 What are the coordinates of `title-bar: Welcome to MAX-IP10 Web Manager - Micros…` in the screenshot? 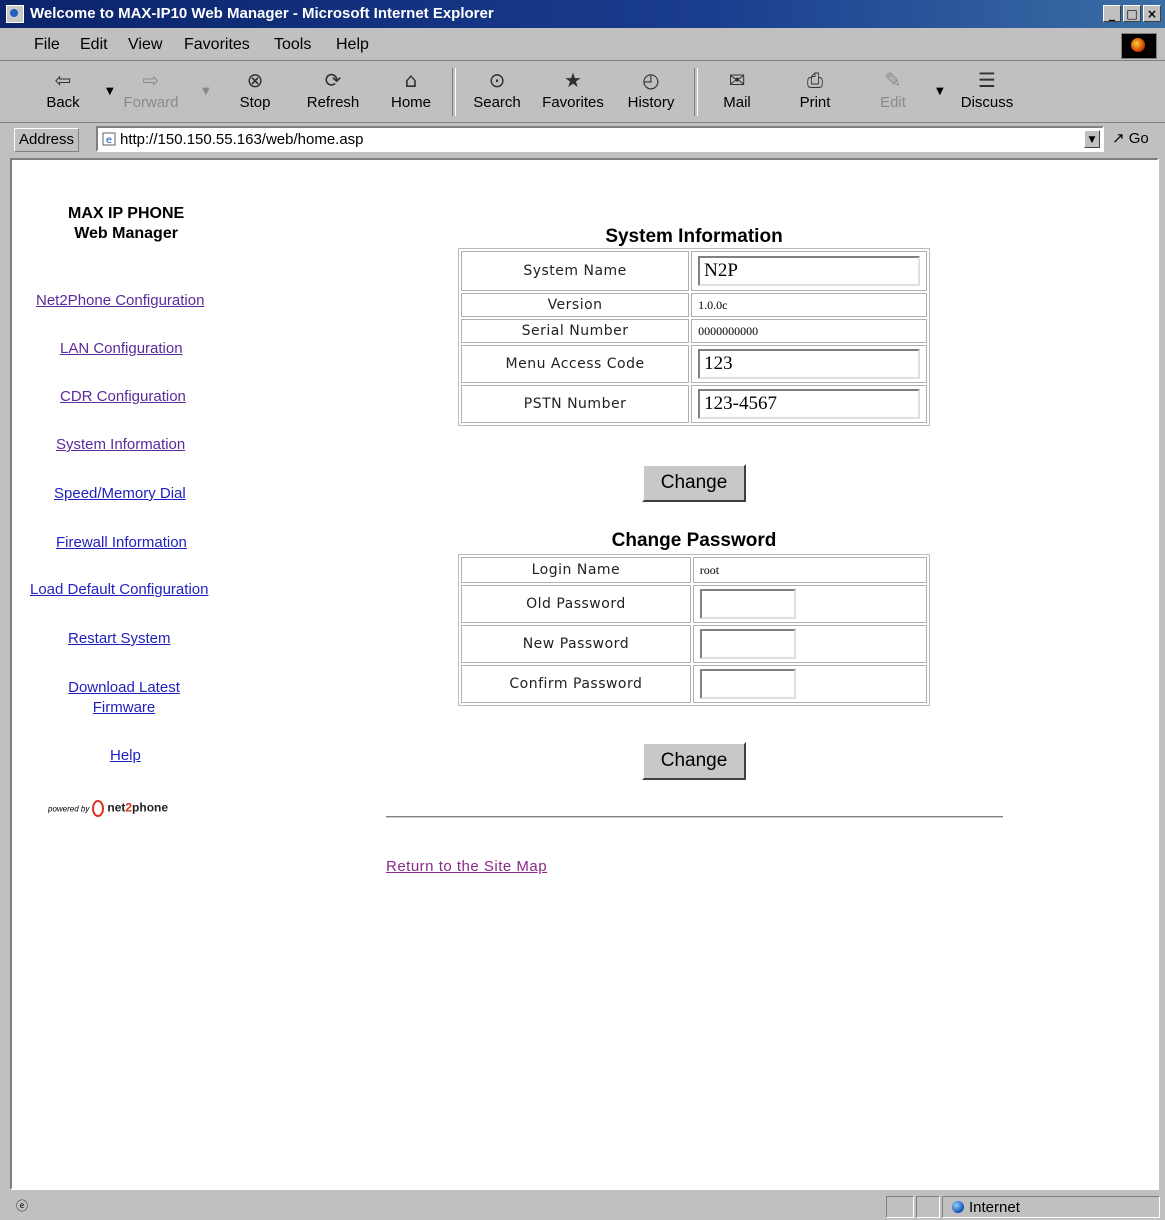 It's located at (582, 14).